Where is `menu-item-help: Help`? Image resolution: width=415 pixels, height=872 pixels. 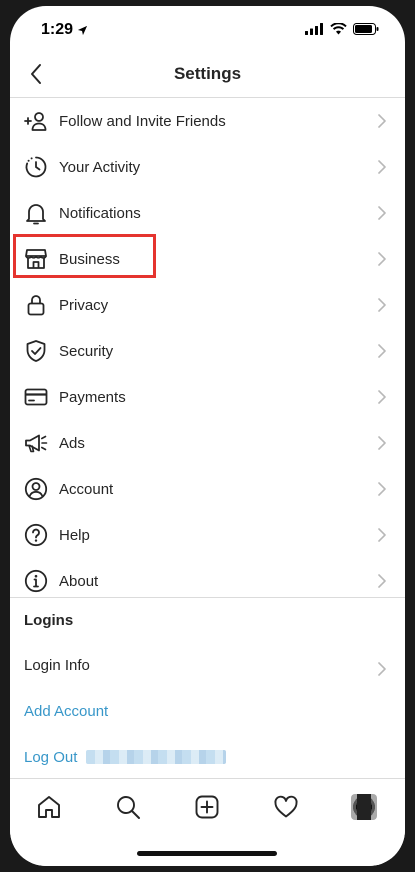 menu-item-help: Help is located at coordinates (207, 535).